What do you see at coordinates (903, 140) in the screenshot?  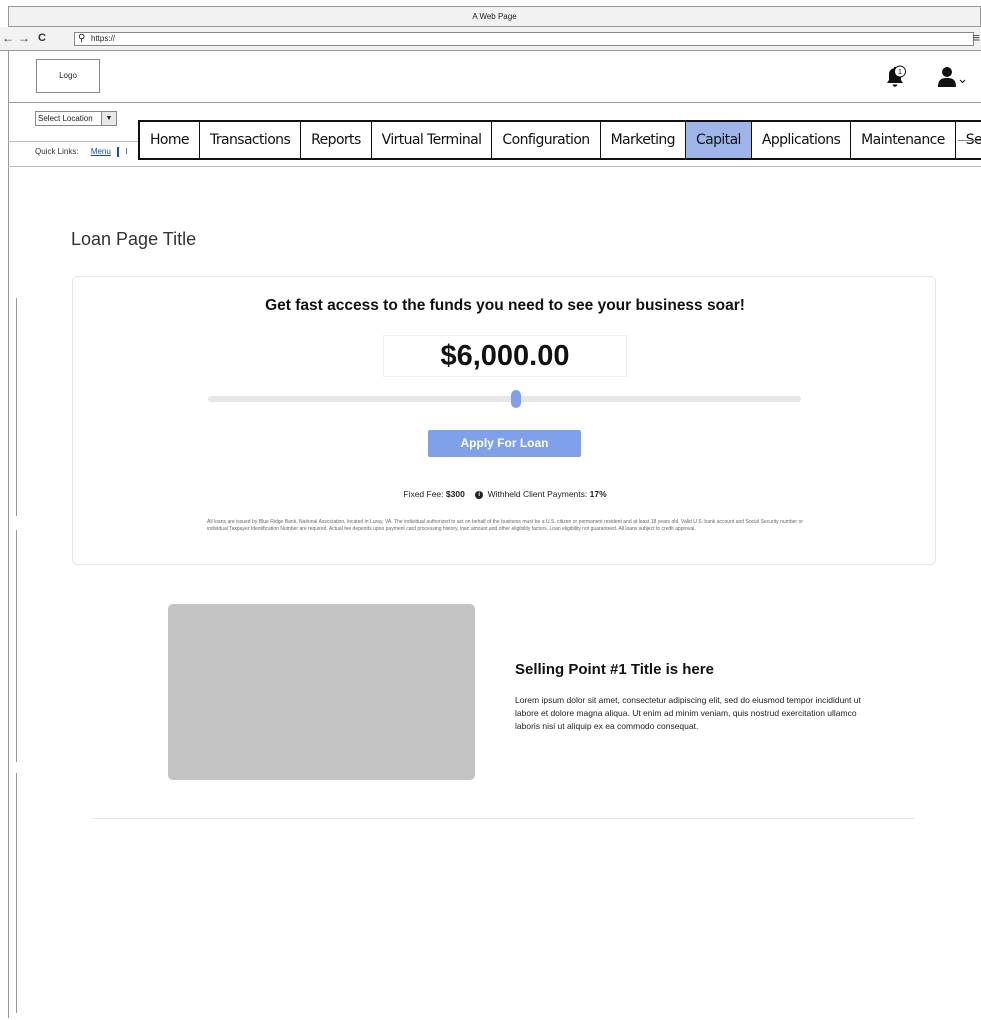 I see `nav-maintenance: Maintenance` at bounding box center [903, 140].